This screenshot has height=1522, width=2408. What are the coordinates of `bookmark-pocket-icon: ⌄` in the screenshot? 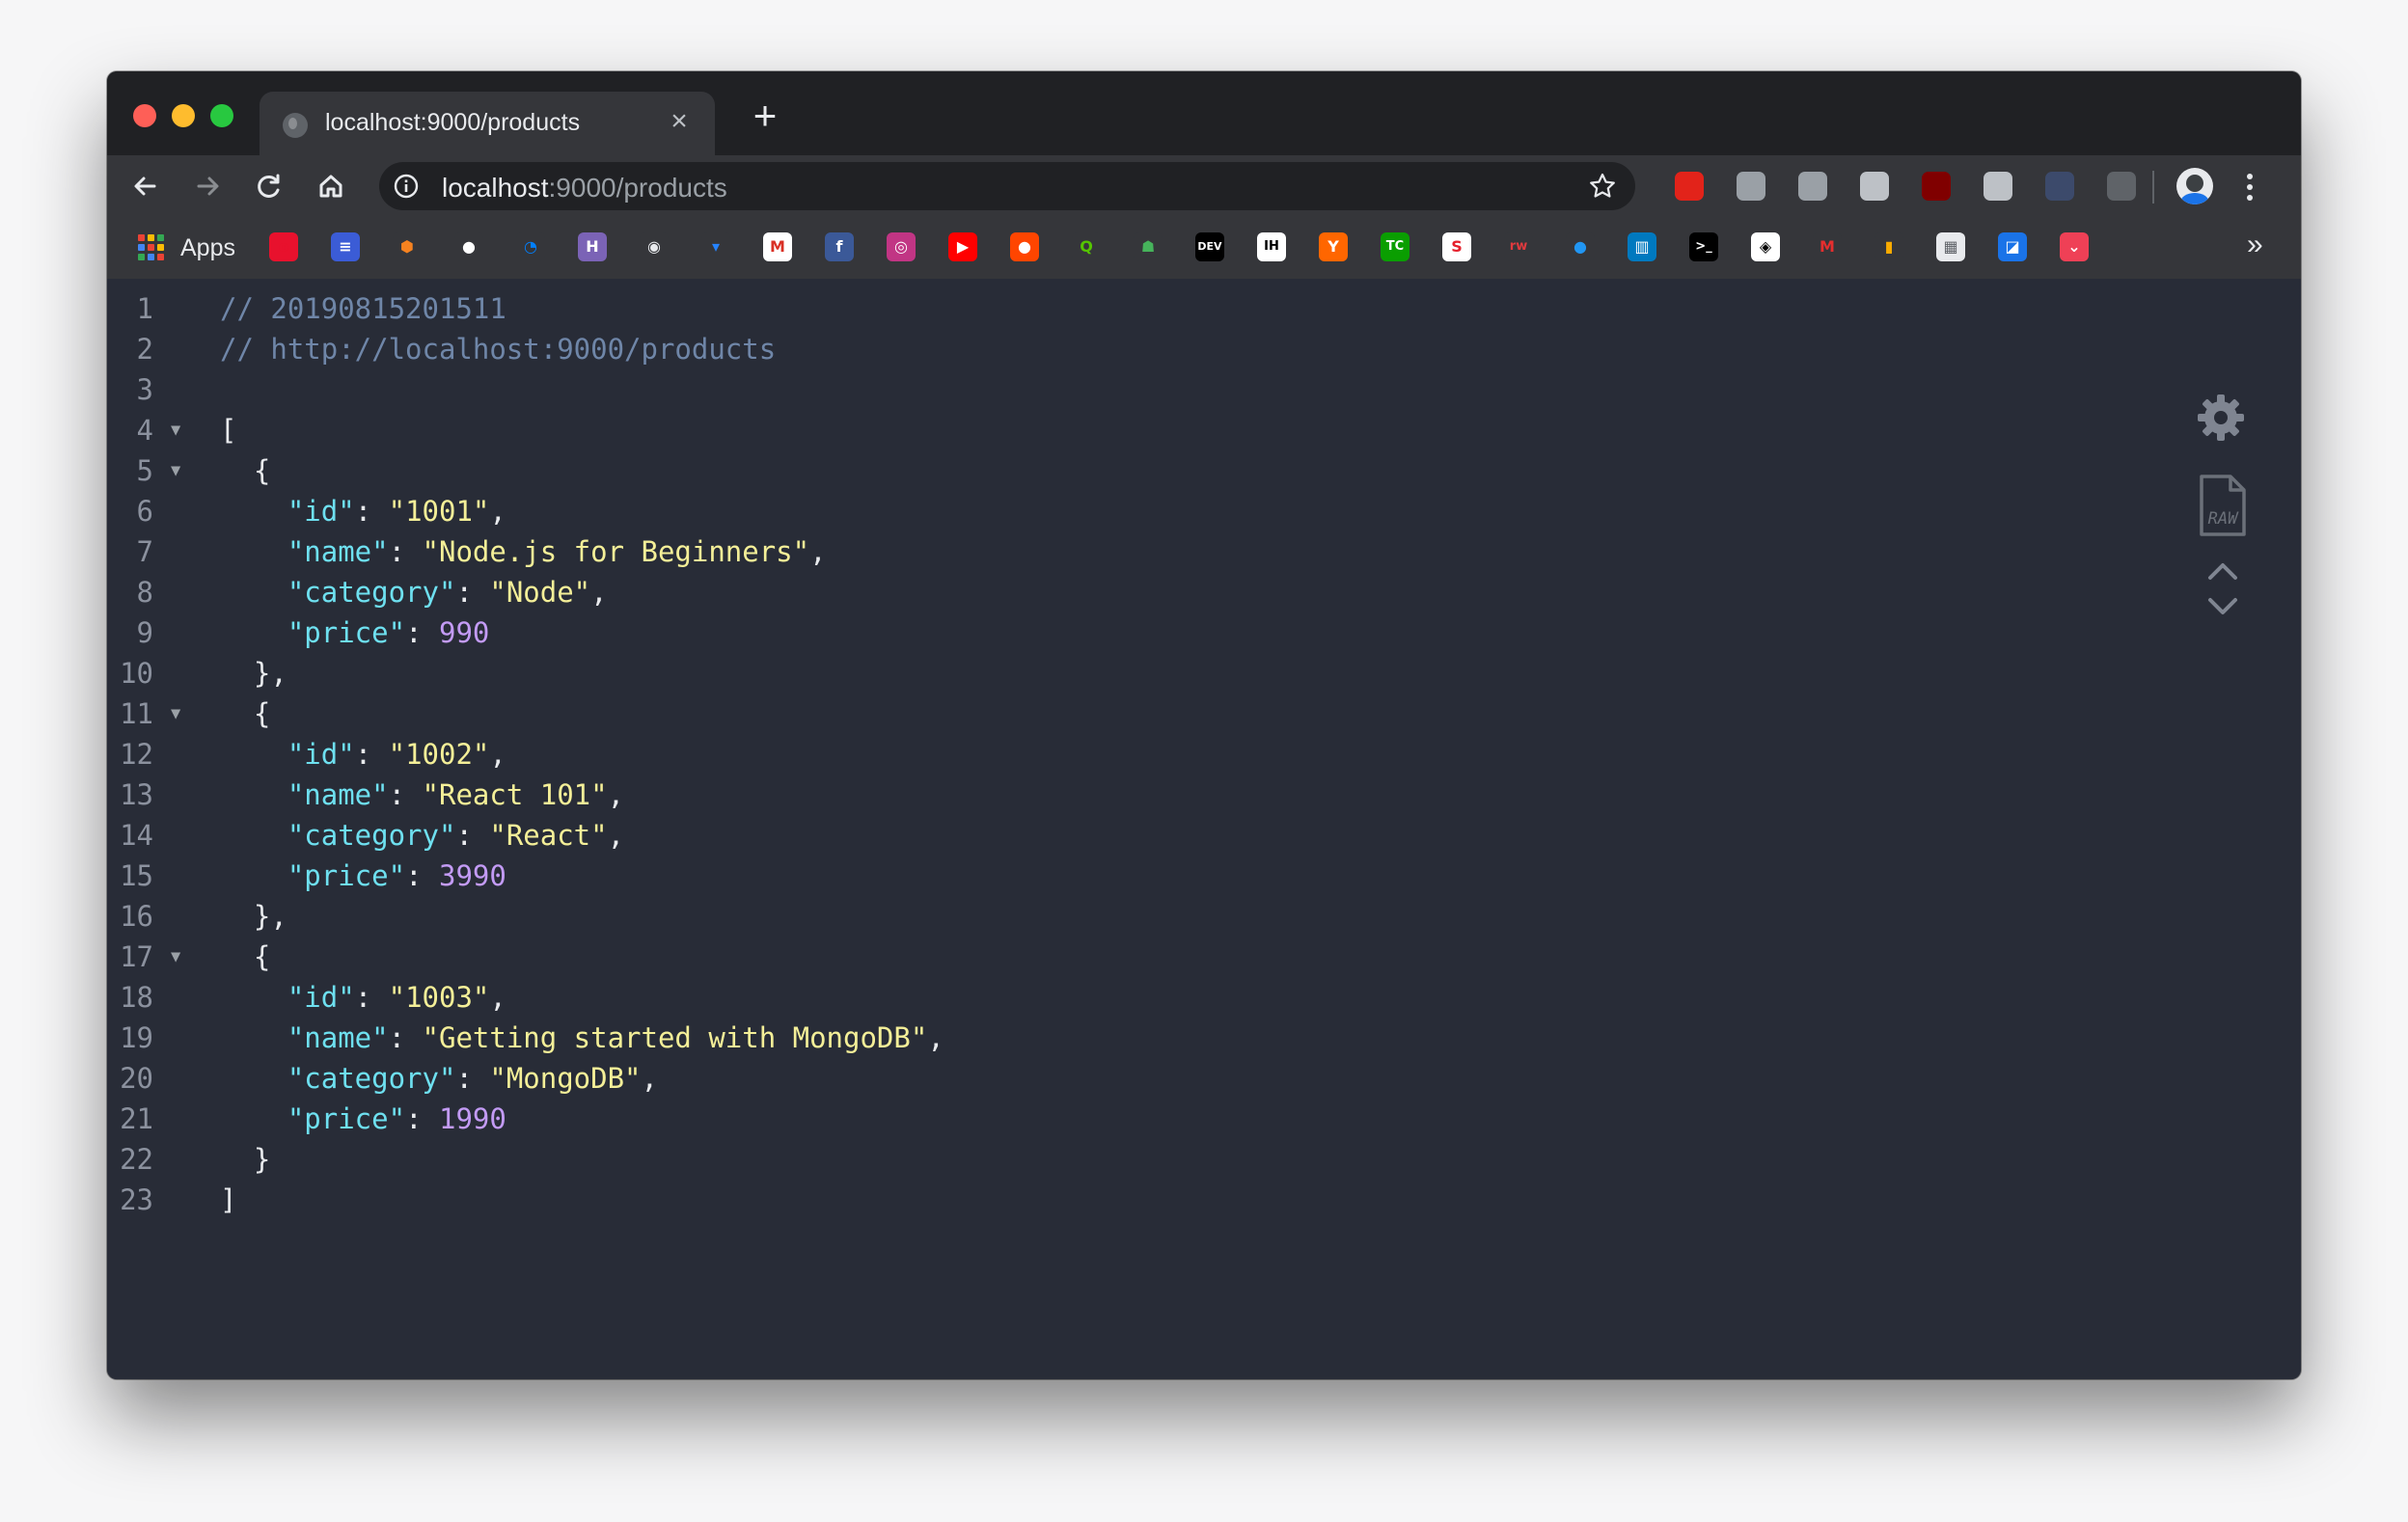 It's located at (2074, 246).